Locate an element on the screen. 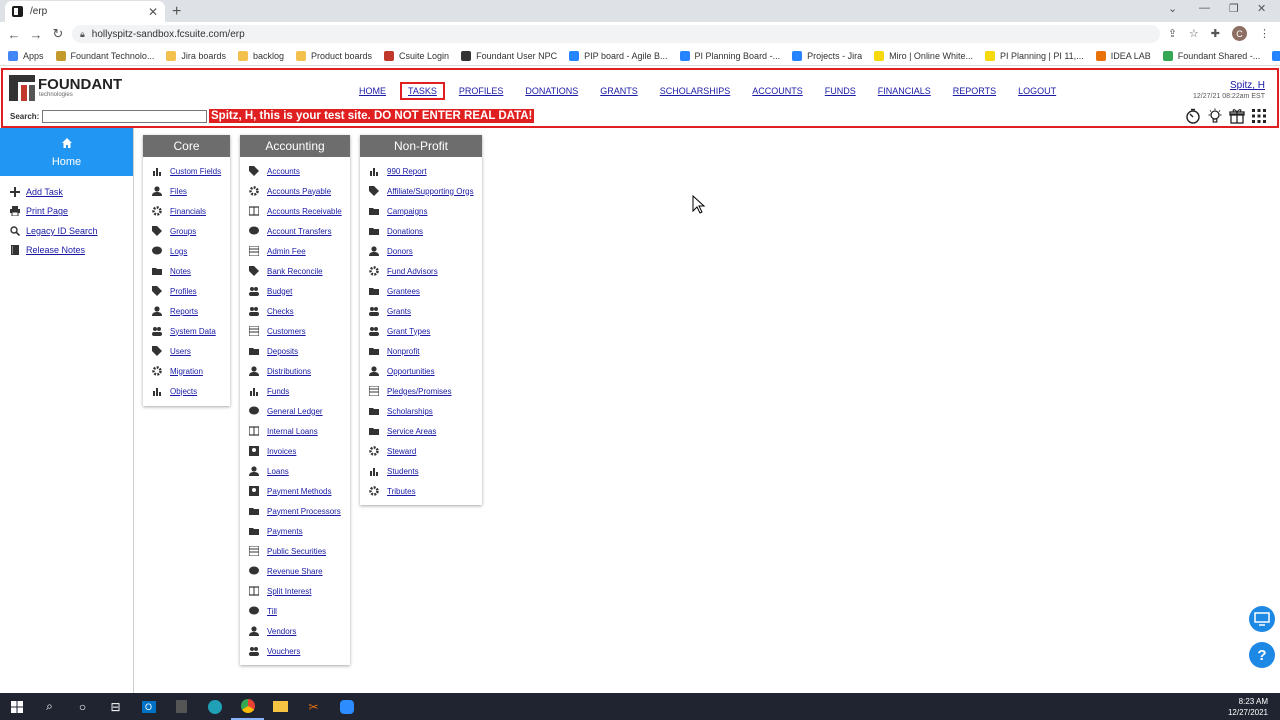  menu-item-label: Accounts Payable is located at coordinates (299, 191).